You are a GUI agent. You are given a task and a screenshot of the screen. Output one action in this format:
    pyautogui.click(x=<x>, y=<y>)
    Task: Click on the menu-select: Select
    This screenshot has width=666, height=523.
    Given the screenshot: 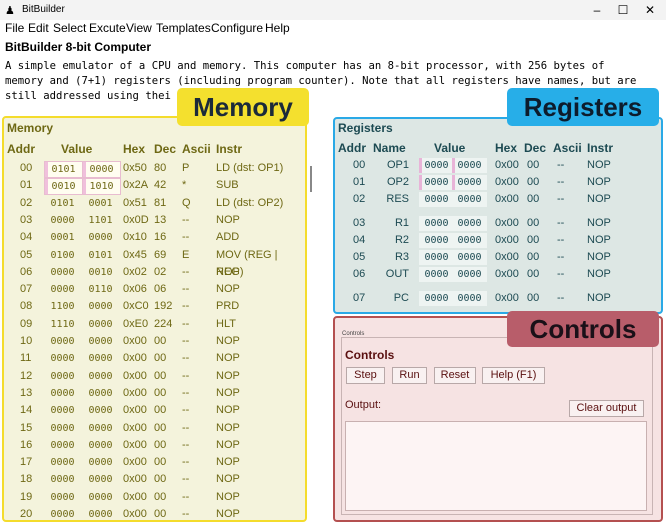 What is the action you would take?
    pyautogui.click(x=69, y=28)
    